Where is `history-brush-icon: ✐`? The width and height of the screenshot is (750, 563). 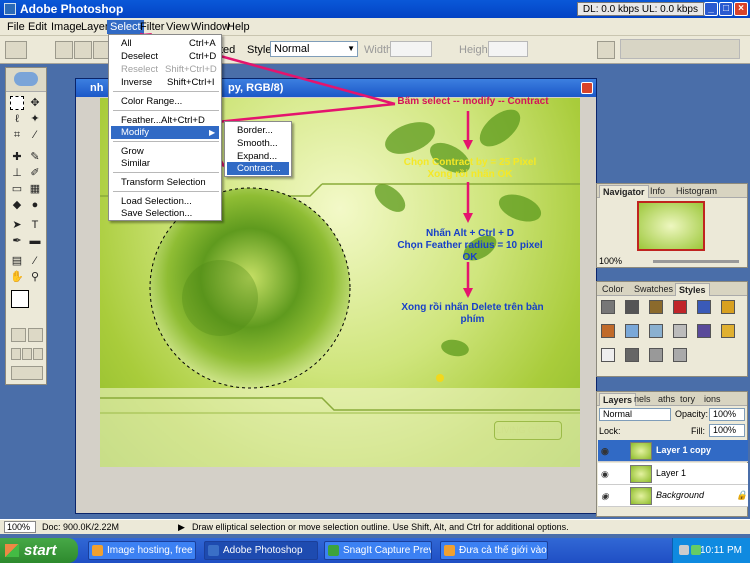 history-brush-icon: ✐ is located at coordinates (35, 173).